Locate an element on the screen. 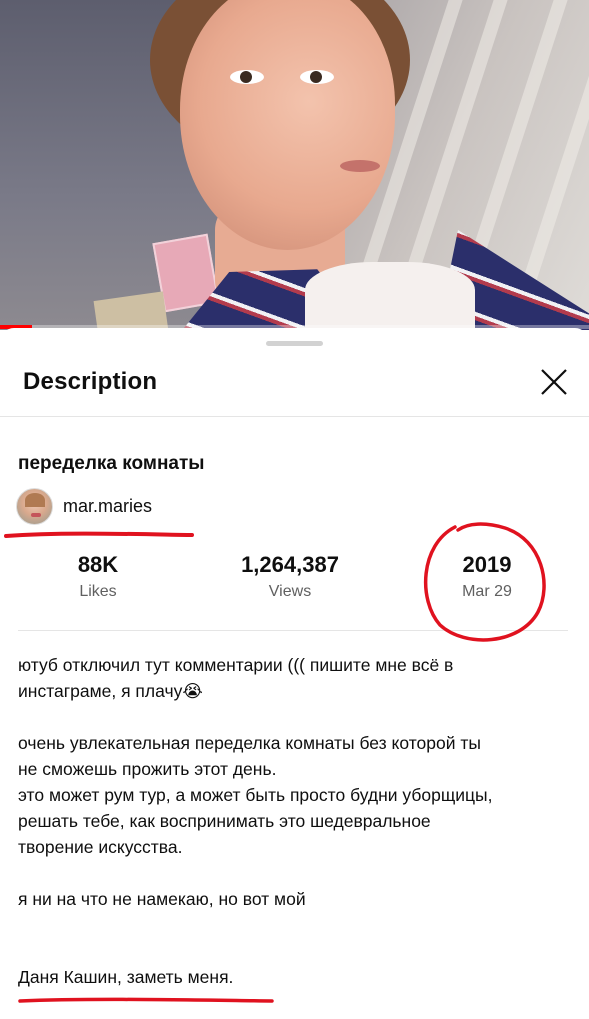 This screenshot has height=1019, width=589. description-line: не сможешь прожить этот день. is located at coordinates (147, 769).